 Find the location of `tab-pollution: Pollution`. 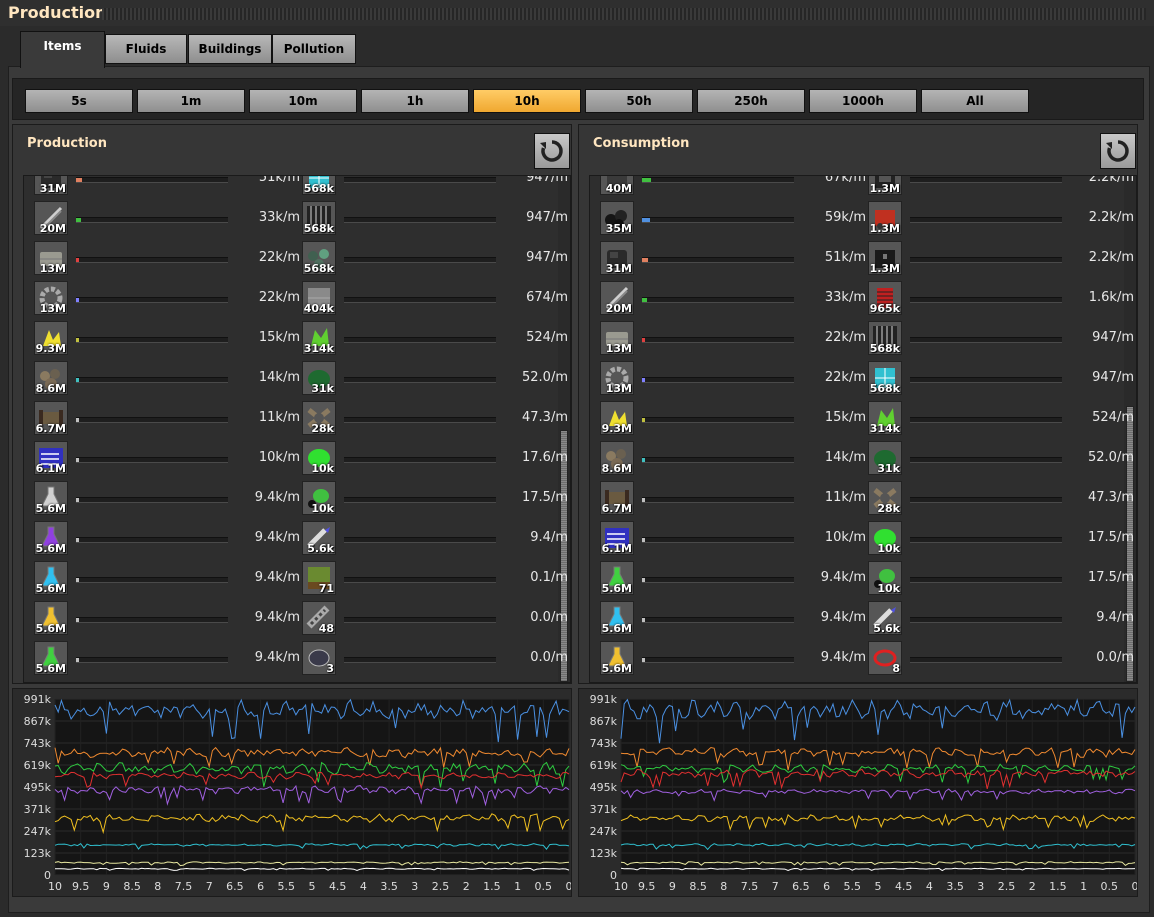

tab-pollution: Pollution is located at coordinates (314, 49).